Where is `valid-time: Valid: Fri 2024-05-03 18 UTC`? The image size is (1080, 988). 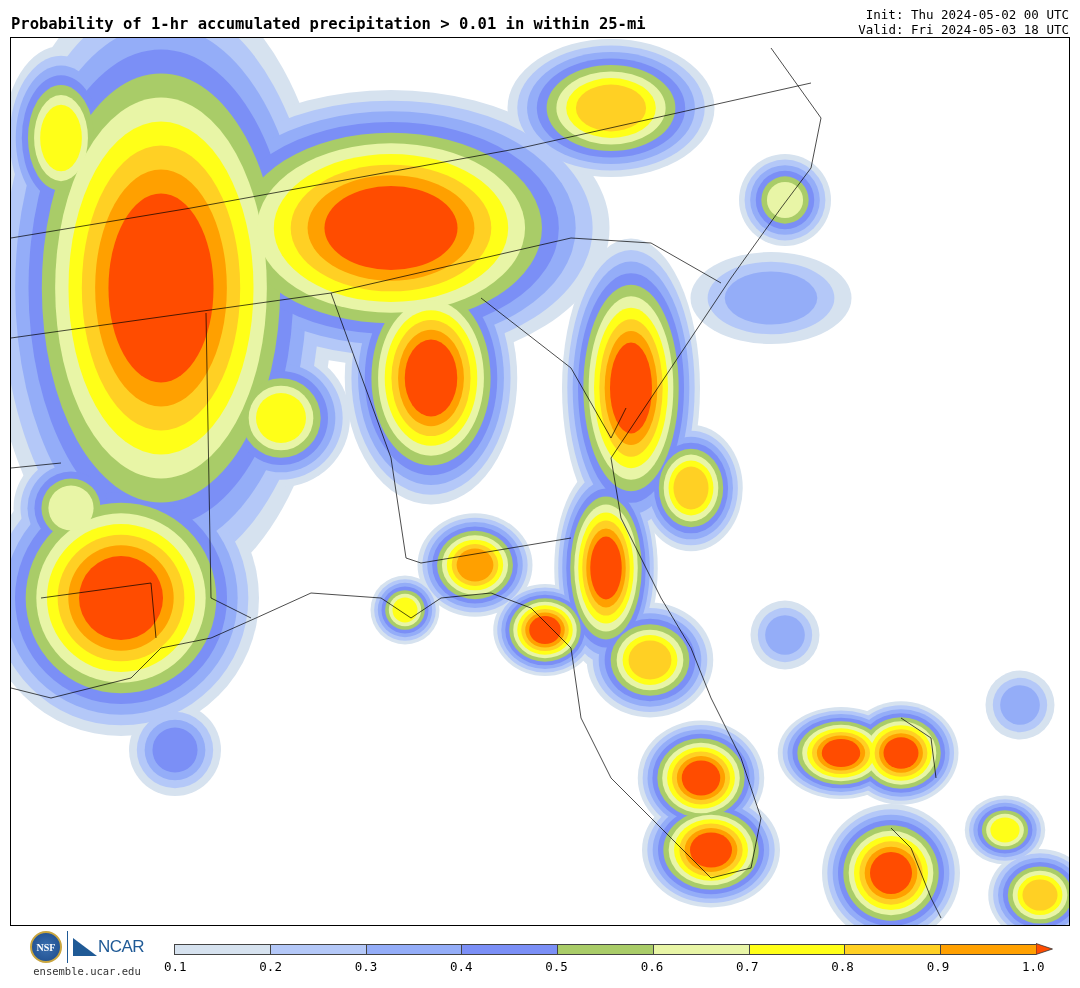
valid-time: Valid: Fri 2024-05-03 18 UTC is located at coordinates (963, 29).